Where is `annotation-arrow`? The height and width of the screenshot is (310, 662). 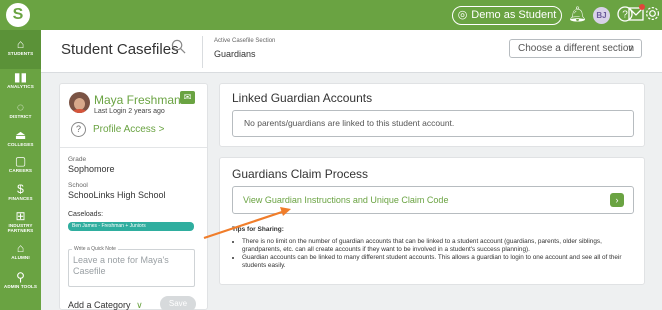
annotation-arrow is located at coordinates (247, 223).